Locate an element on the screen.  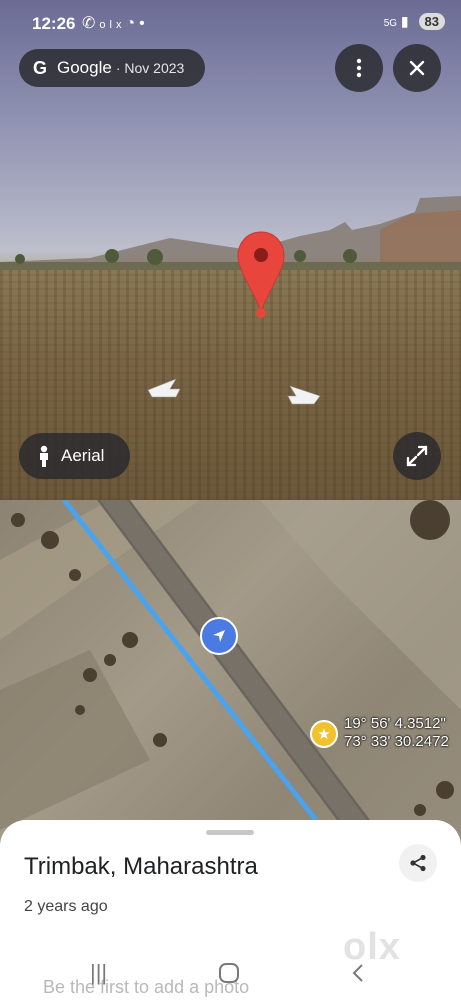
star-marker: ★ is located at coordinates (324, 734).